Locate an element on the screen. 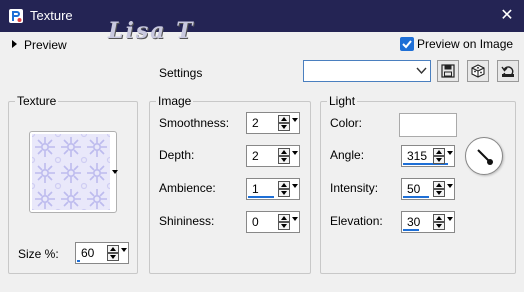 The image size is (524, 292). size-level-bar is located at coordinates (78, 261).